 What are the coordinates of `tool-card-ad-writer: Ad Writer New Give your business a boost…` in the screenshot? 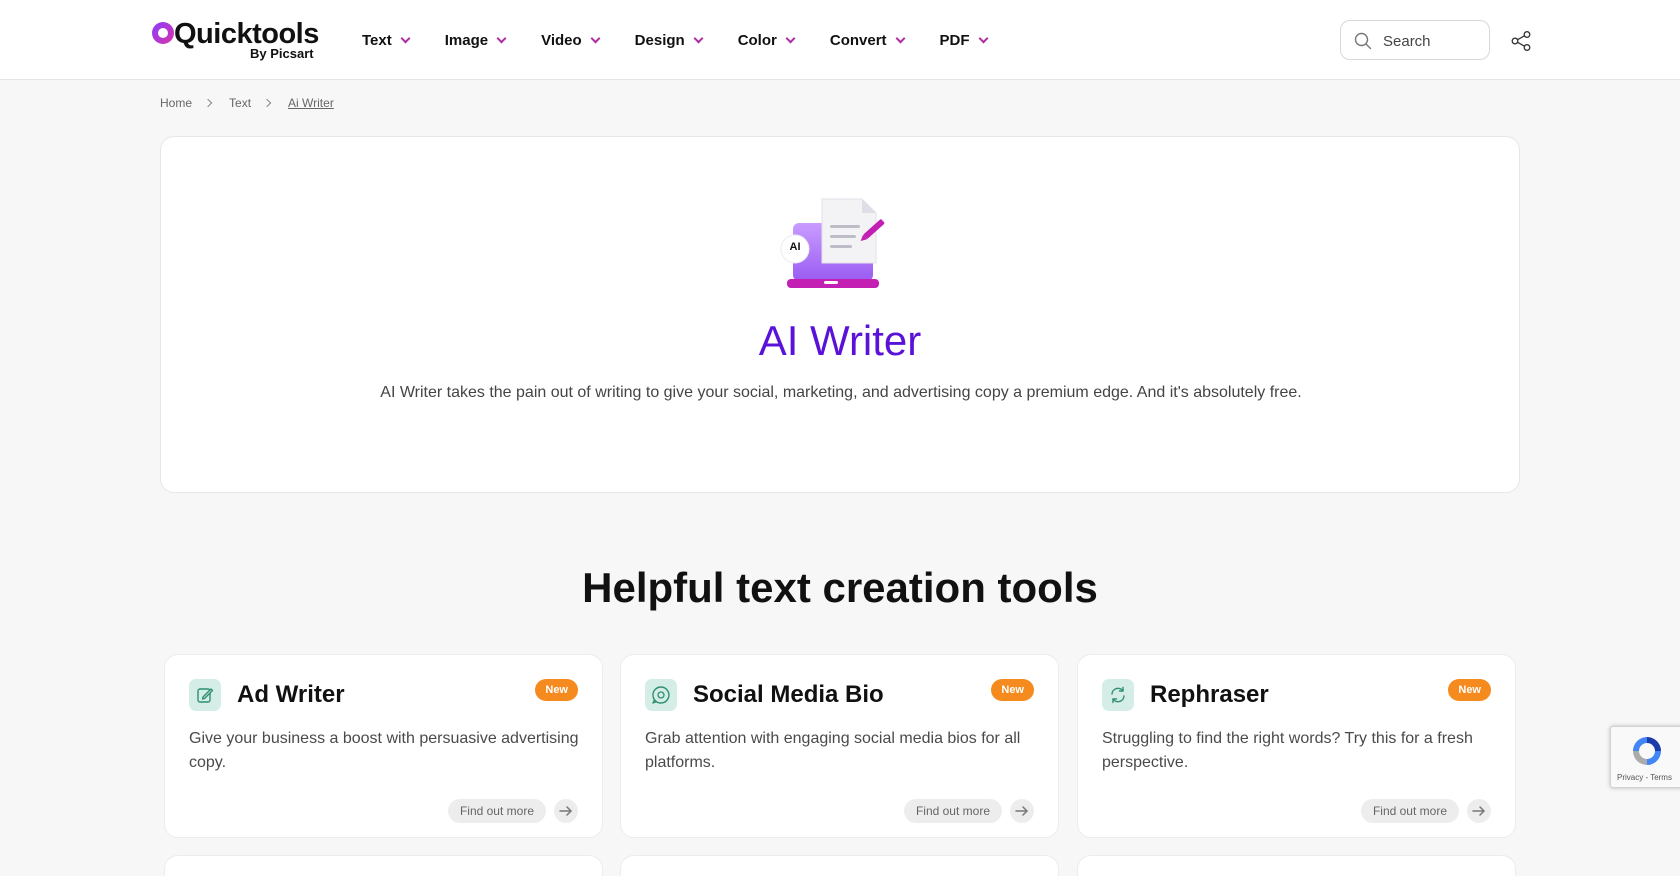 It's located at (383, 746).